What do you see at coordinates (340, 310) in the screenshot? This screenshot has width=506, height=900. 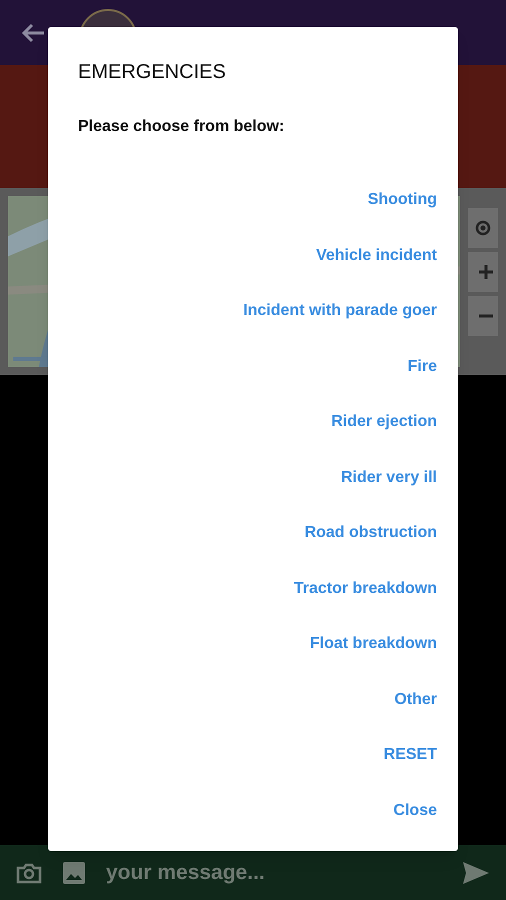 I see `option-button: Incident with parade goer` at bounding box center [340, 310].